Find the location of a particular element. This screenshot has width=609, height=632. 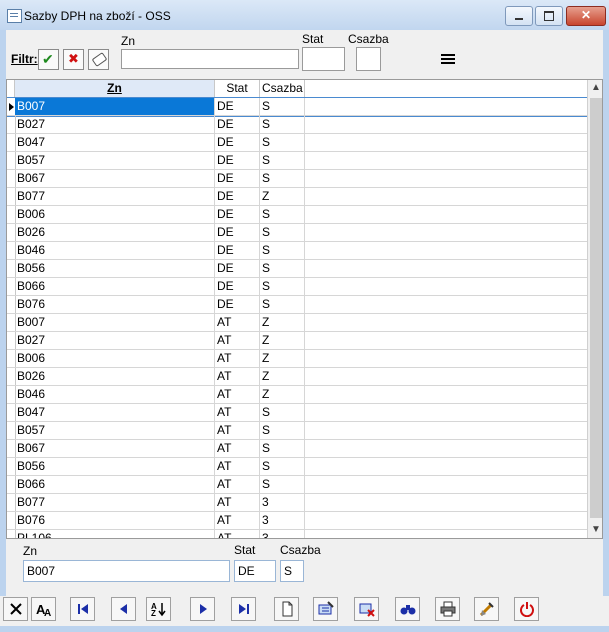

previous-record-button is located at coordinates (123, 609).